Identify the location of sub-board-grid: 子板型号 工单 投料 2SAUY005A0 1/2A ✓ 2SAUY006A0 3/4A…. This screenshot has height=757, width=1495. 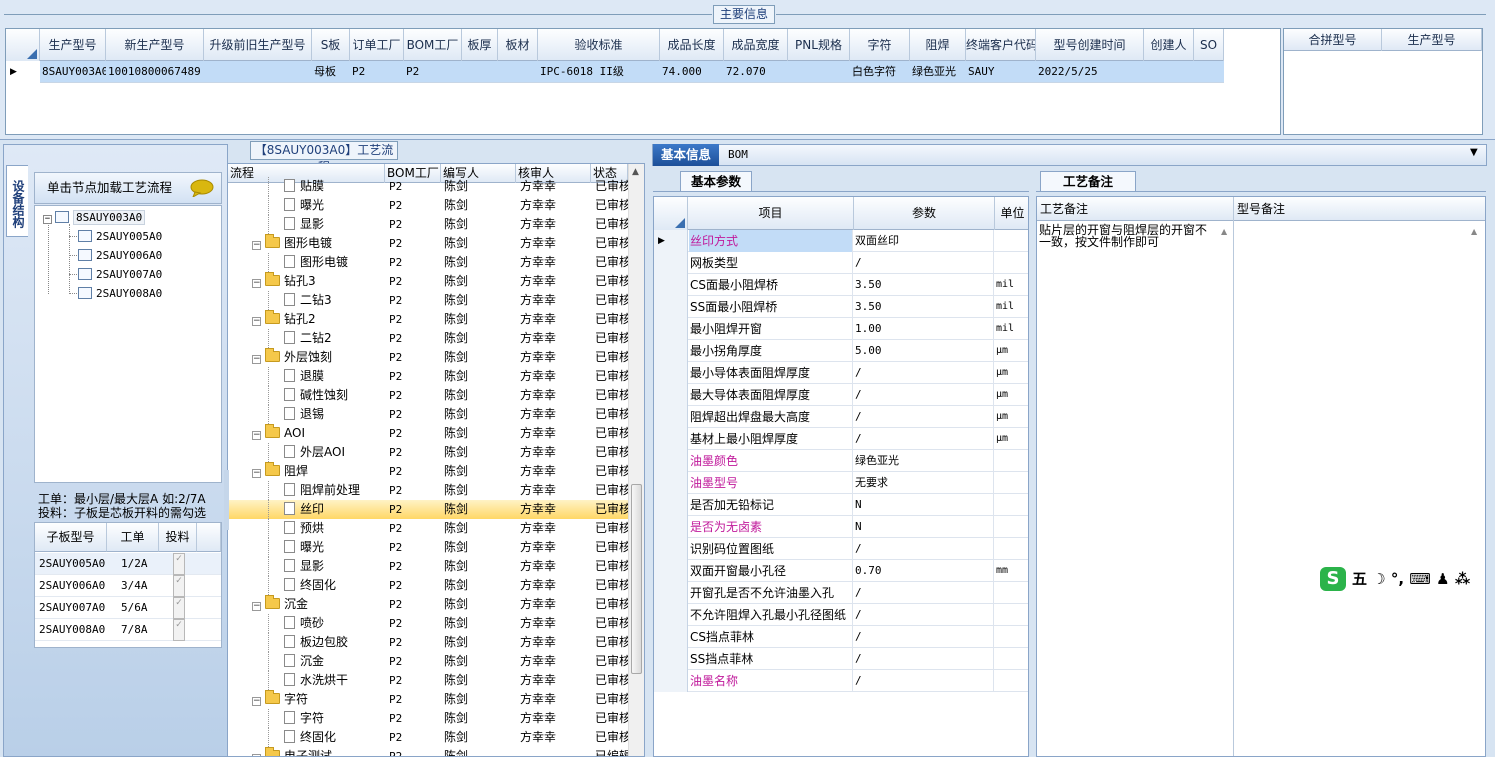
(128, 585).